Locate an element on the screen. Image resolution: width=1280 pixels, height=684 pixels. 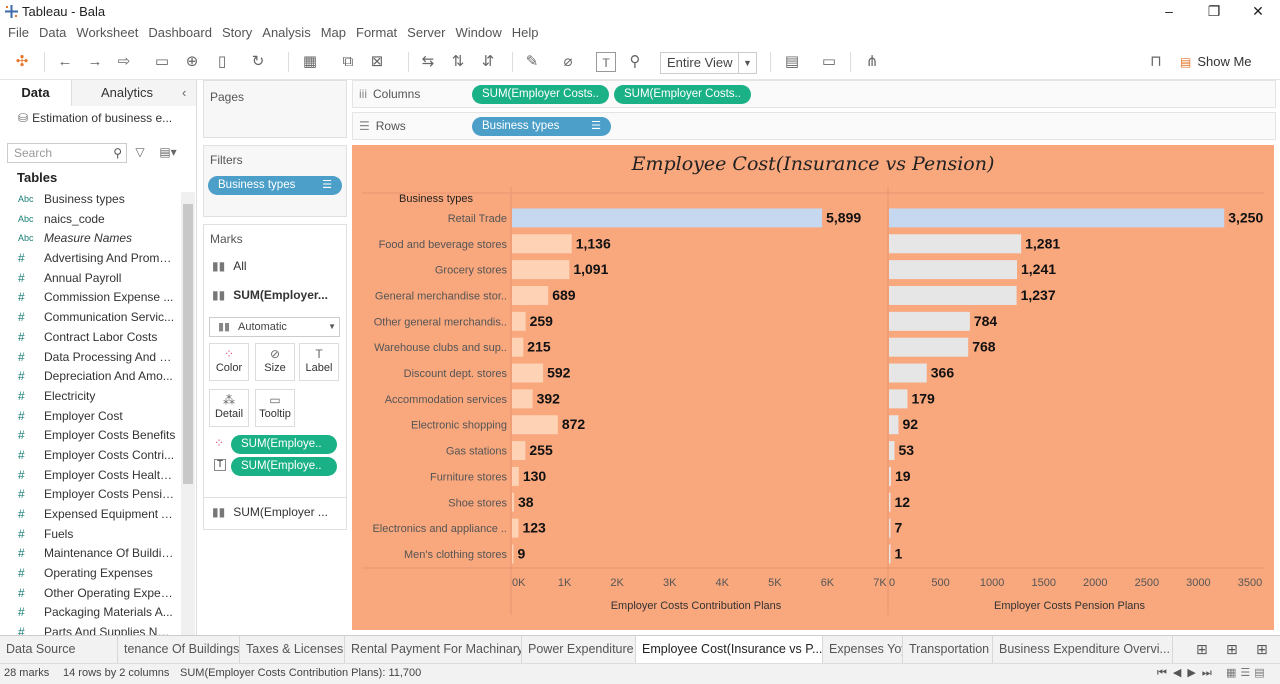
sheet-view-icons: ▦☰▤ is located at coordinates (1247, 673).